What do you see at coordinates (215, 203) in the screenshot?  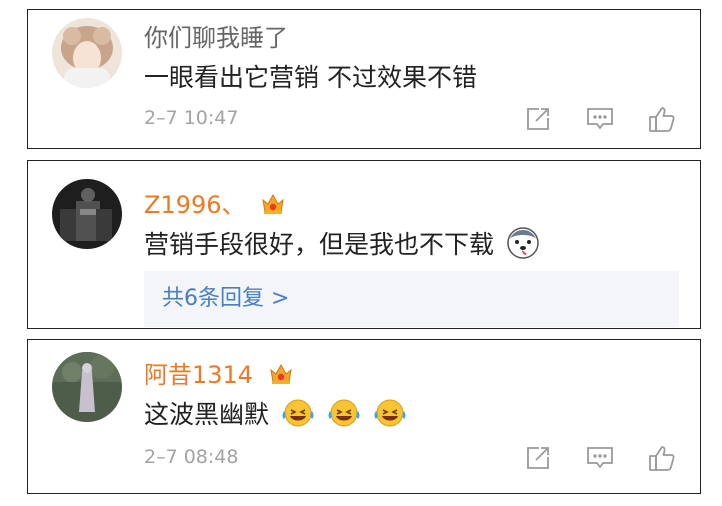 I see `username: Z1996、` at bounding box center [215, 203].